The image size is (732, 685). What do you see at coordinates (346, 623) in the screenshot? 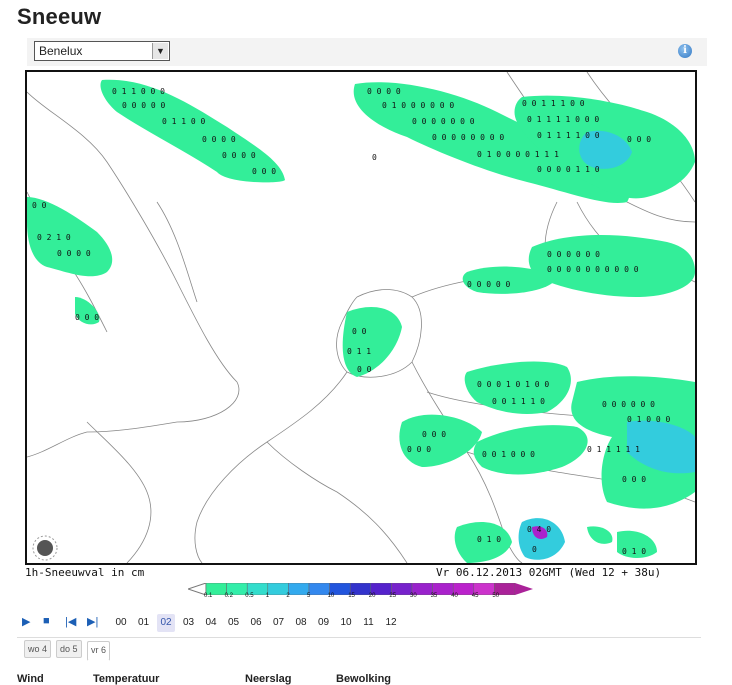
I see `hour-10: 10` at bounding box center [346, 623].